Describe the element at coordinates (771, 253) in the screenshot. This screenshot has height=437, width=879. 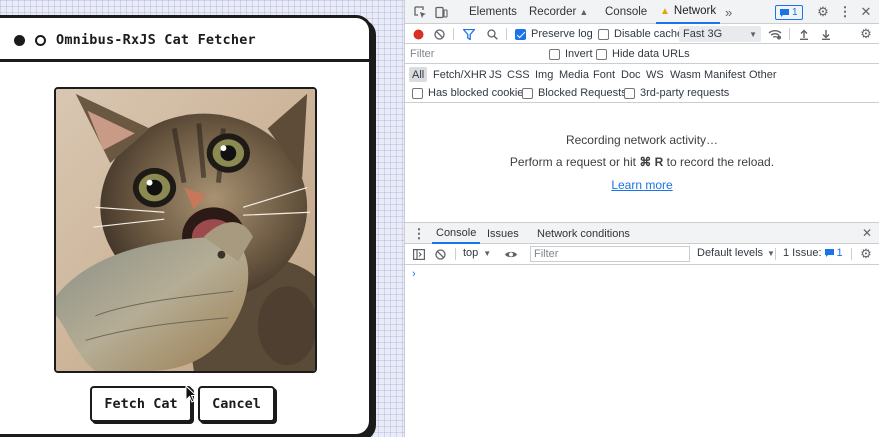
I see `levels-caret-icon: ▼` at that location.